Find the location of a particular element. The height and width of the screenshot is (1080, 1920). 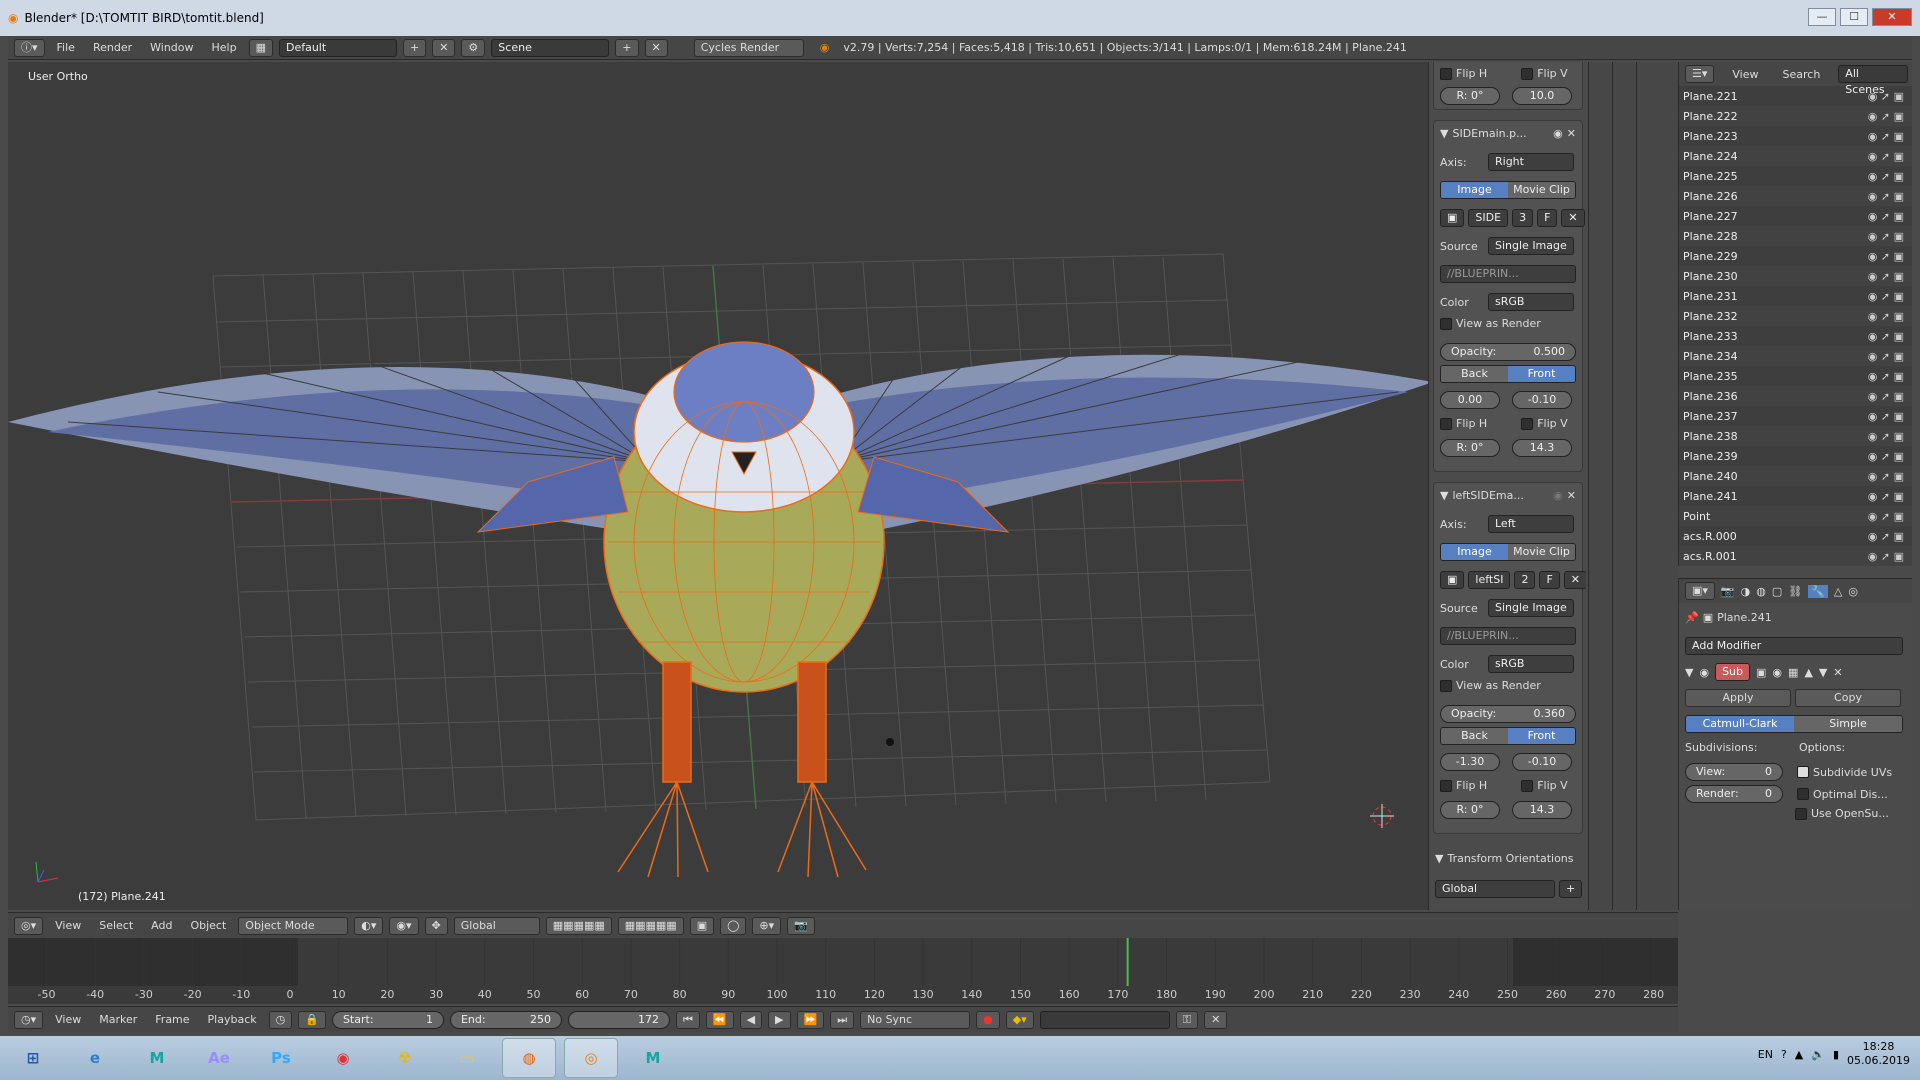

scene-selector: Scene is located at coordinates (550, 47).